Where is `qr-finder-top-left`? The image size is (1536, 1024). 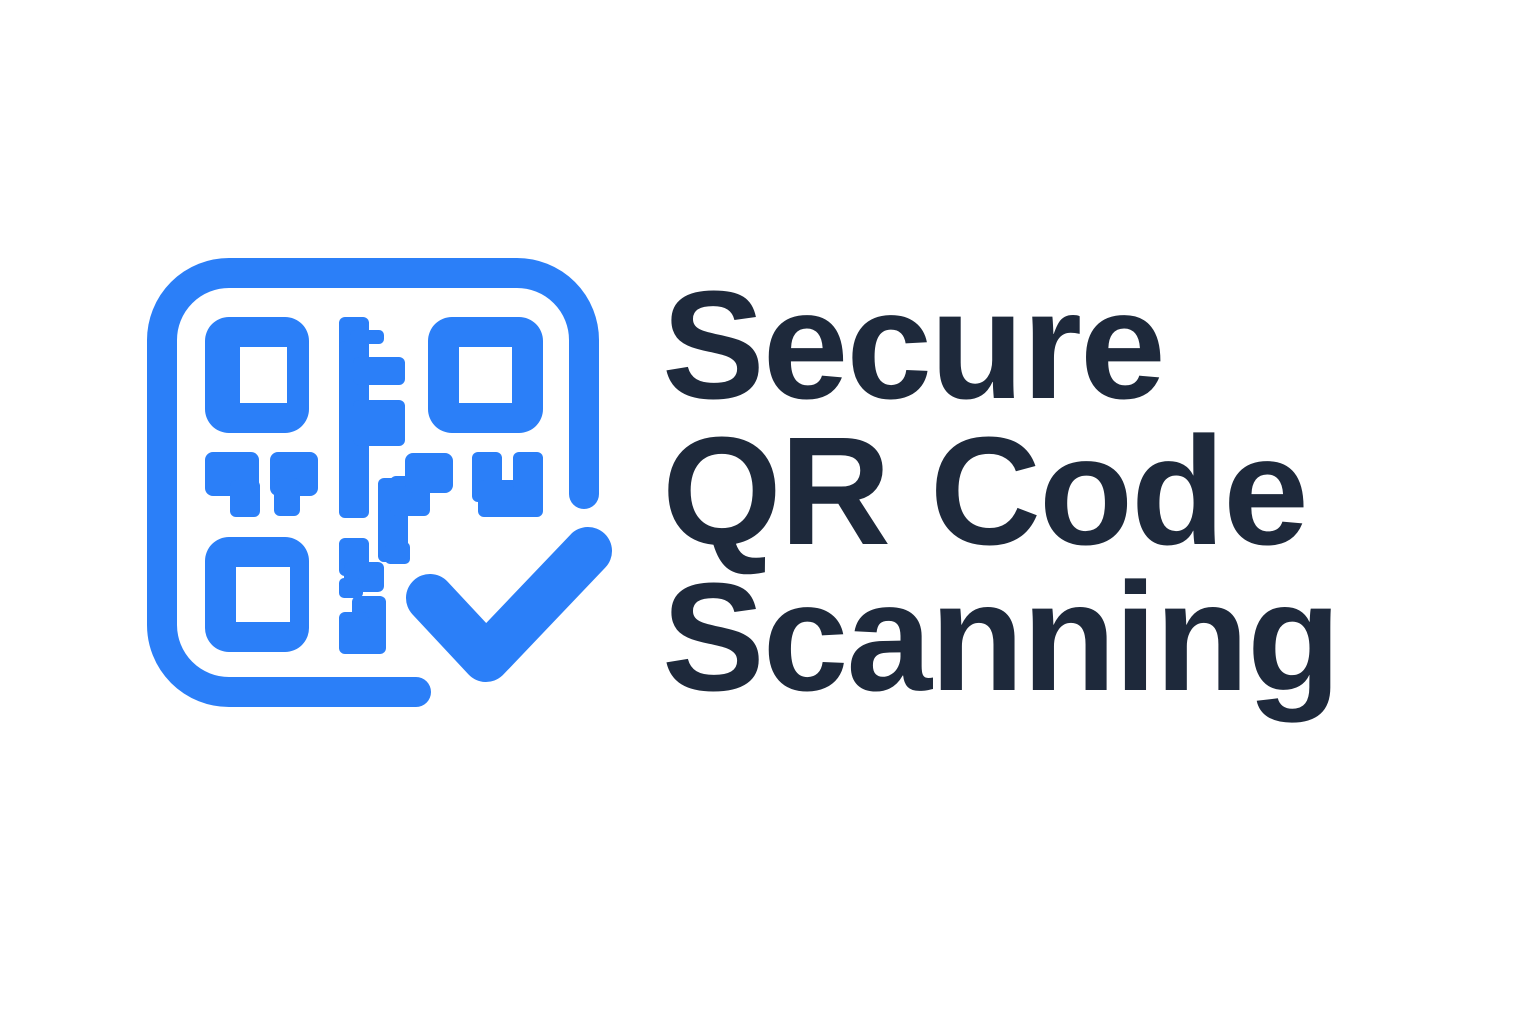 qr-finder-top-left is located at coordinates (257, 375).